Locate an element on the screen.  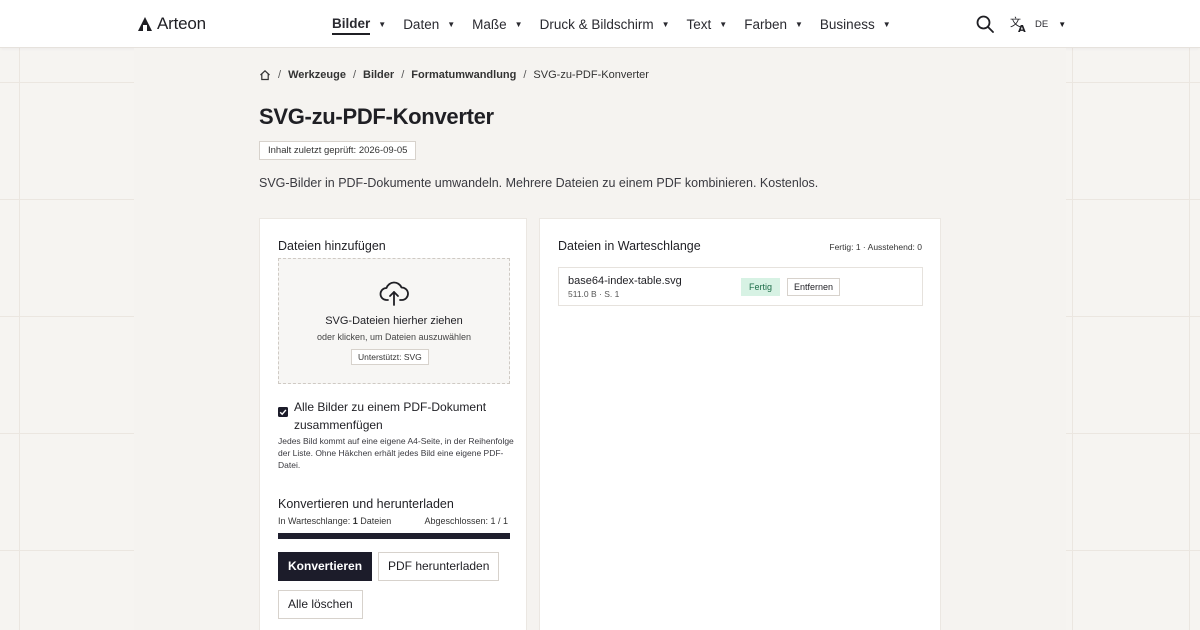
merge-checkbox is located at coordinates (283, 412).